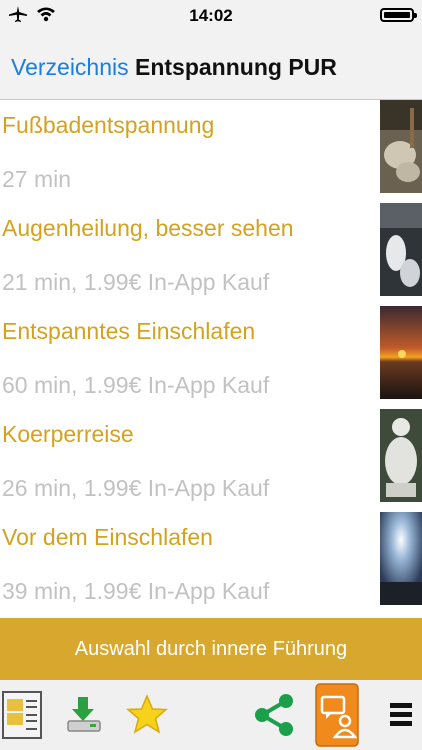 This screenshot has height=750, width=422. I want to click on status-bar: 14:02, so click(211, 16).